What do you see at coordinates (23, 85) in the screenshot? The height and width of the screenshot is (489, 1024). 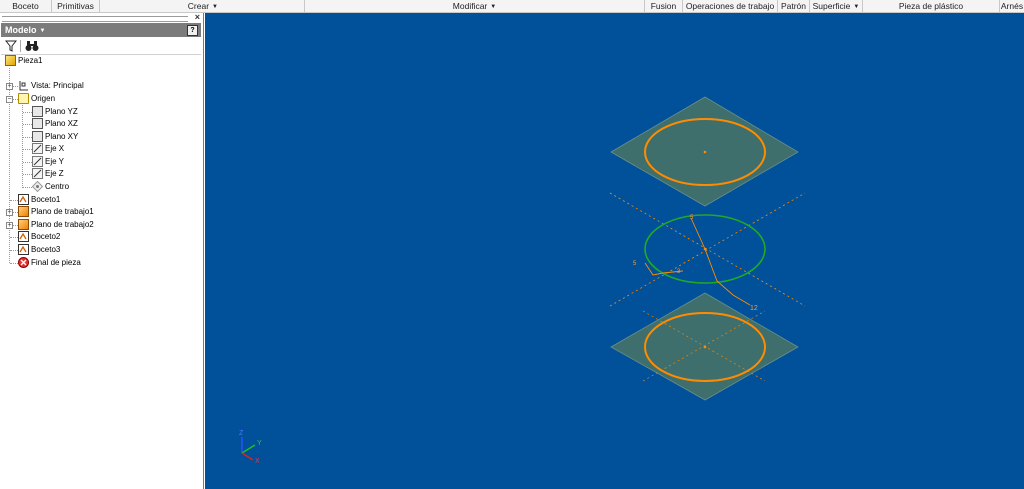 I see `view-icon` at bounding box center [23, 85].